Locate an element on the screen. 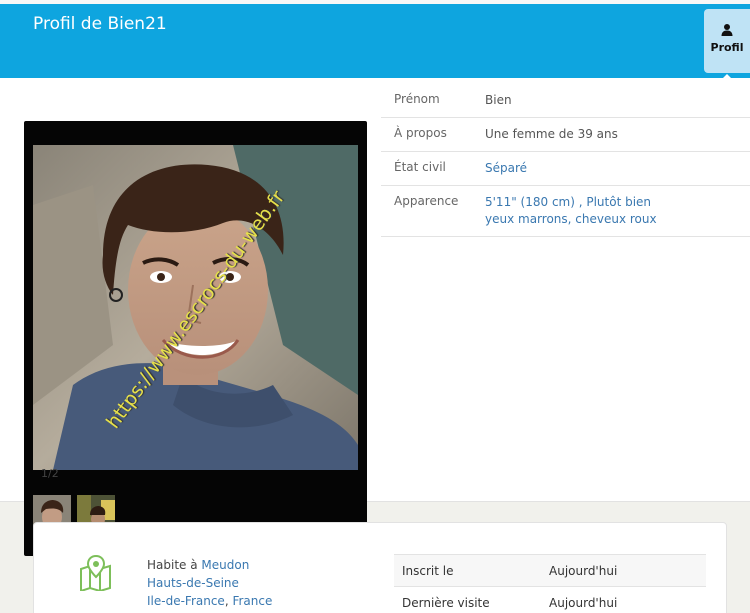 The width and height of the screenshot is (750, 613). detail-row-etat-civil: État civil Séparé is located at coordinates (565, 169).